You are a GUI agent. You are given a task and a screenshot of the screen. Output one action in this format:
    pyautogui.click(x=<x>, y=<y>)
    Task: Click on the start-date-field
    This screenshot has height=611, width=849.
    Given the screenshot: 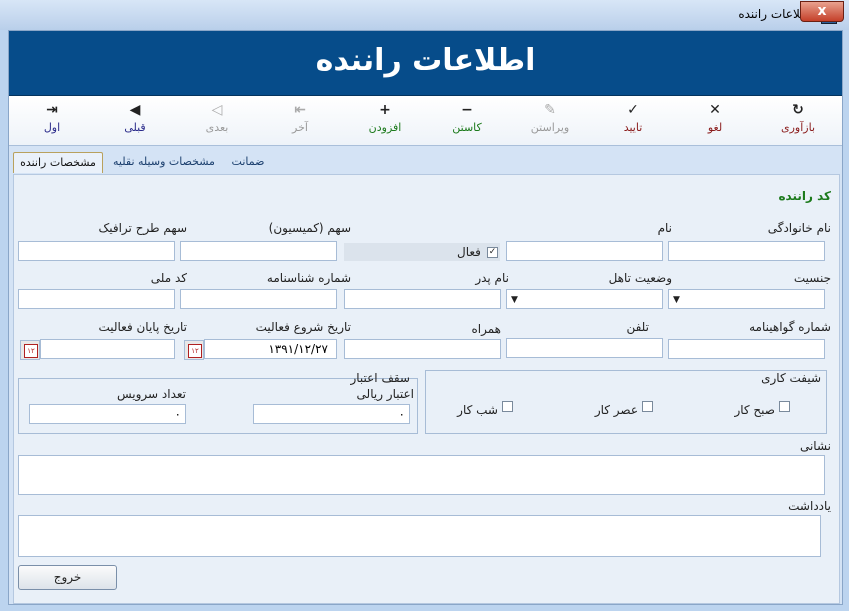 What is the action you would take?
    pyautogui.click(x=270, y=349)
    